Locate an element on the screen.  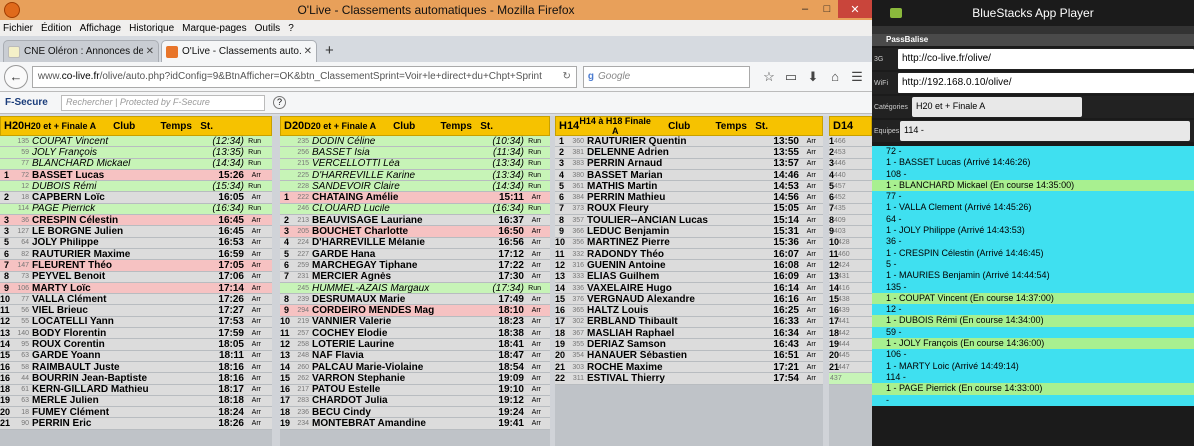
row-bib: 356 is located at coordinates (578, 243).